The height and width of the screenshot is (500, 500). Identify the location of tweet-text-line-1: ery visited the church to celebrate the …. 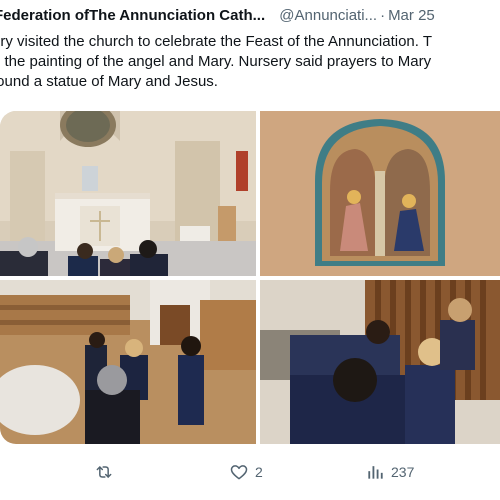
(216, 41).